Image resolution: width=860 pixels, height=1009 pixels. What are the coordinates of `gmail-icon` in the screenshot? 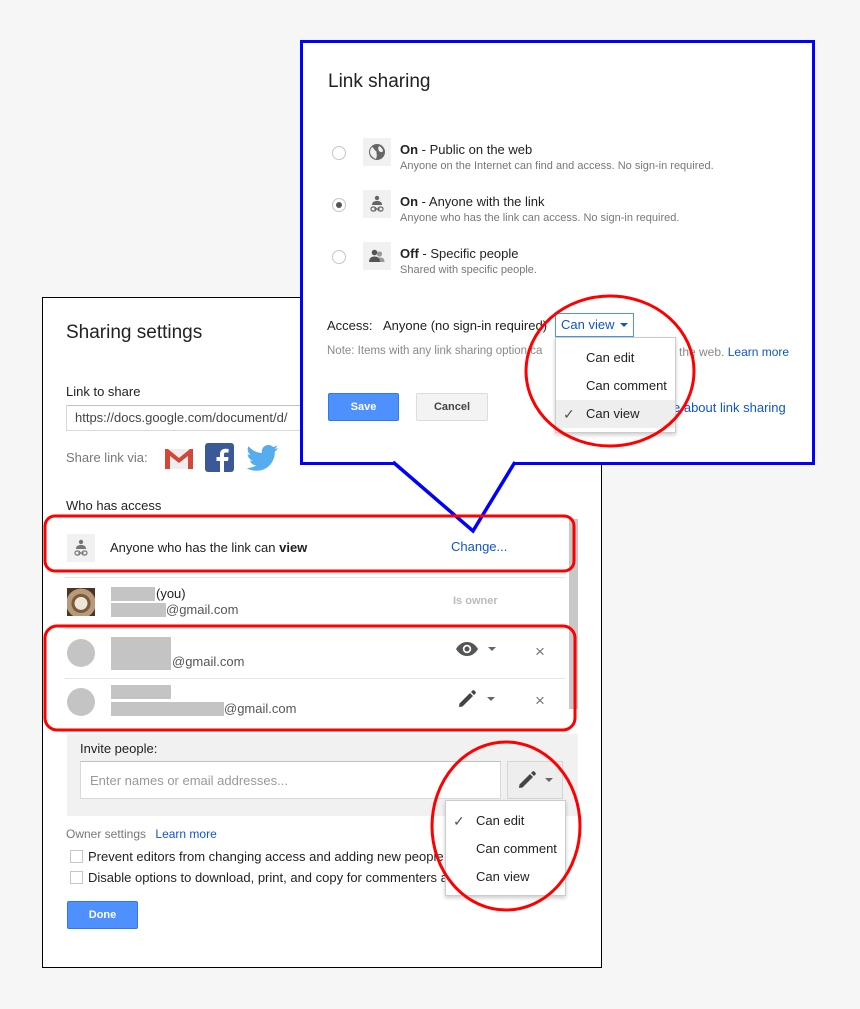 It's located at (179, 458).